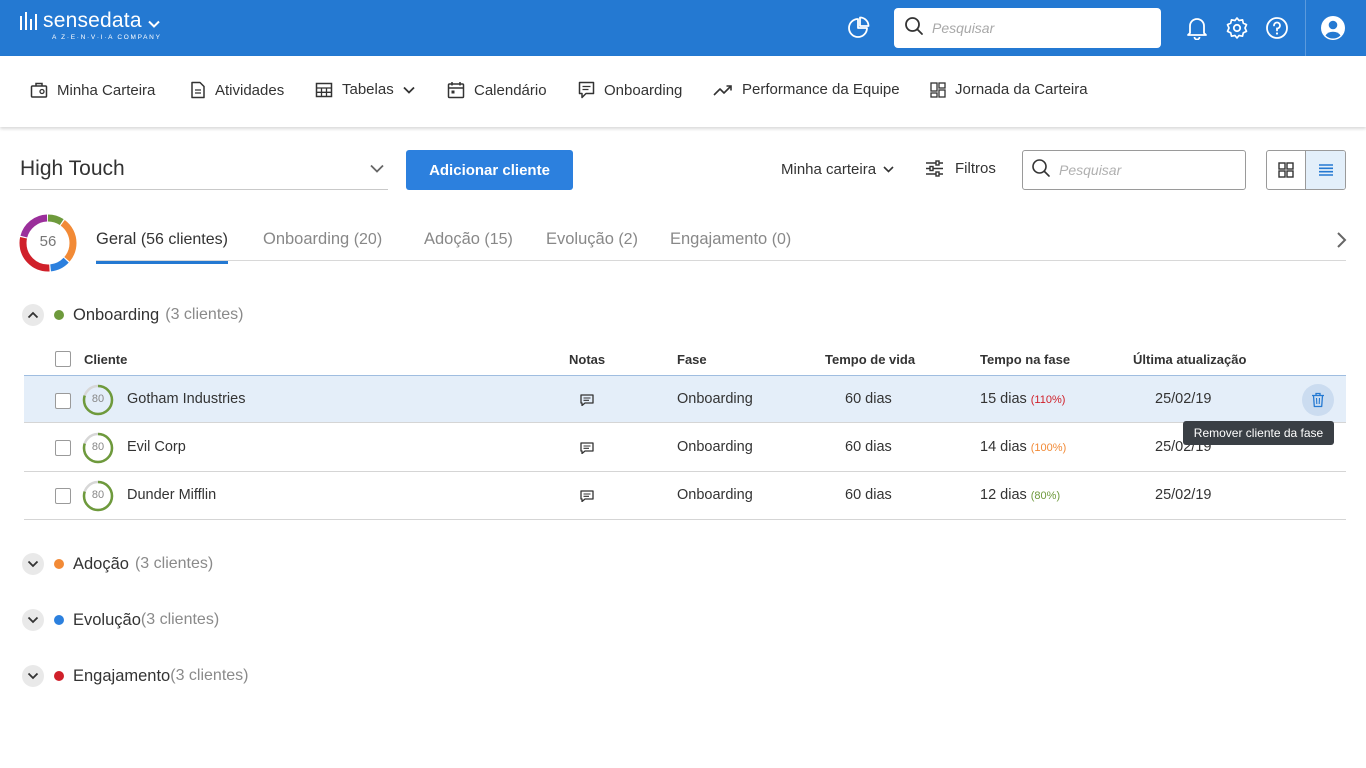 This screenshot has width=1366, height=768. I want to click on tab-onboarding: Onboarding (20), so click(322, 239).